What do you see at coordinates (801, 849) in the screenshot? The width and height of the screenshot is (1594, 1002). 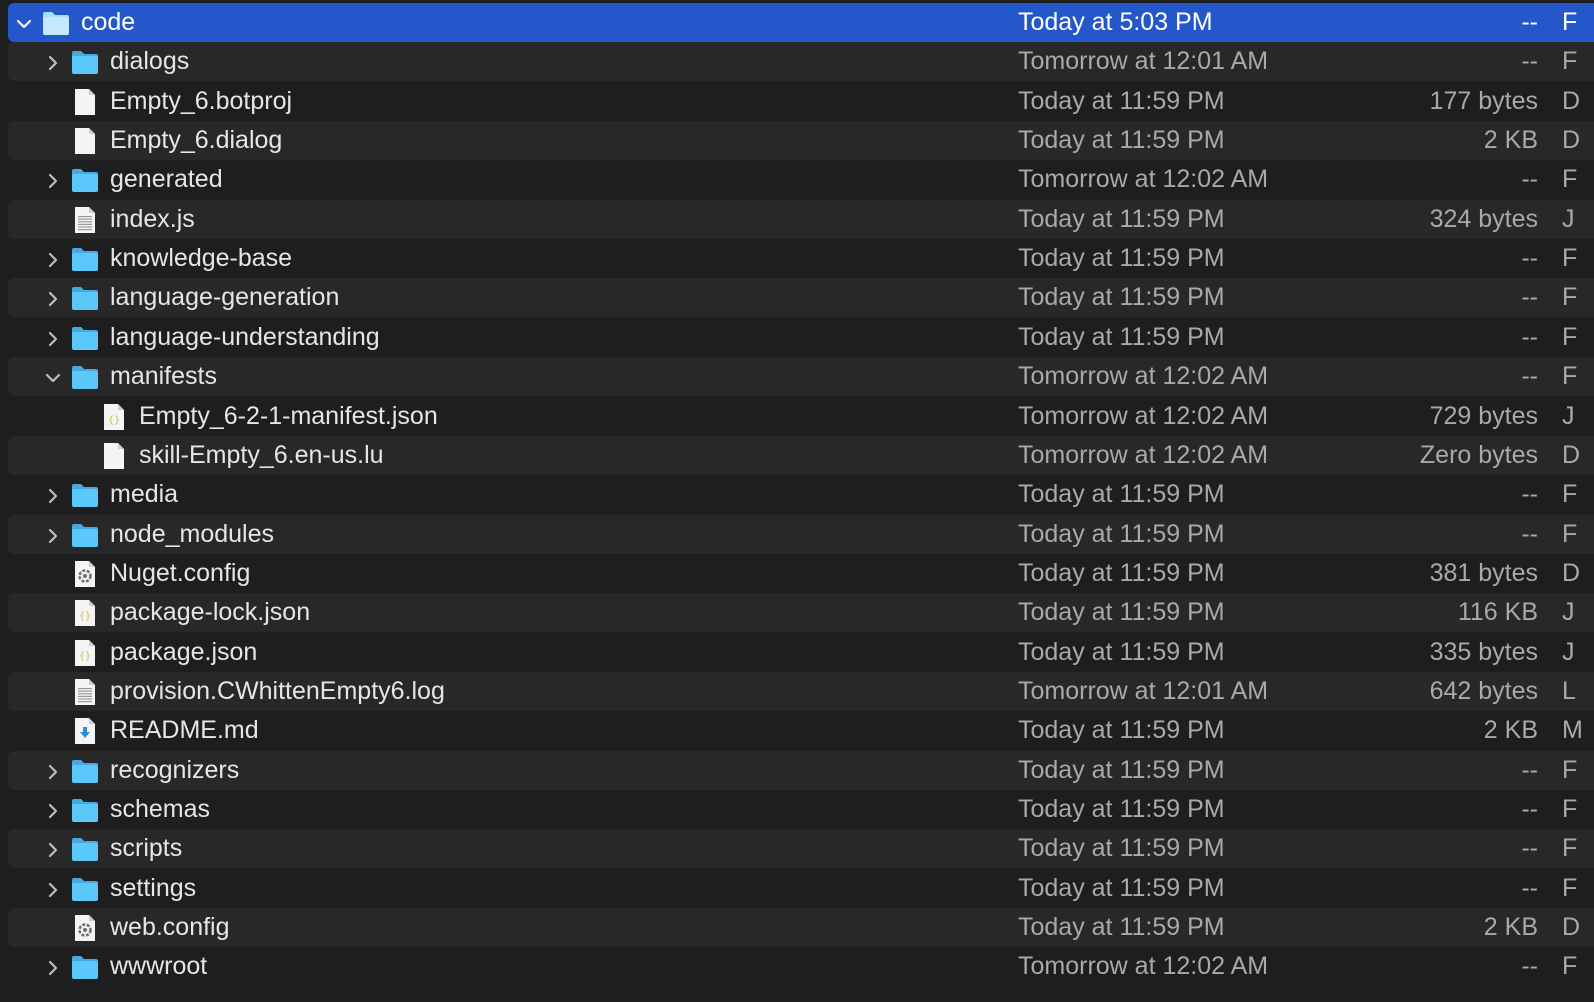 I see `folder-row: scripts Today at 11:59 PM -- F` at bounding box center [801, 849].